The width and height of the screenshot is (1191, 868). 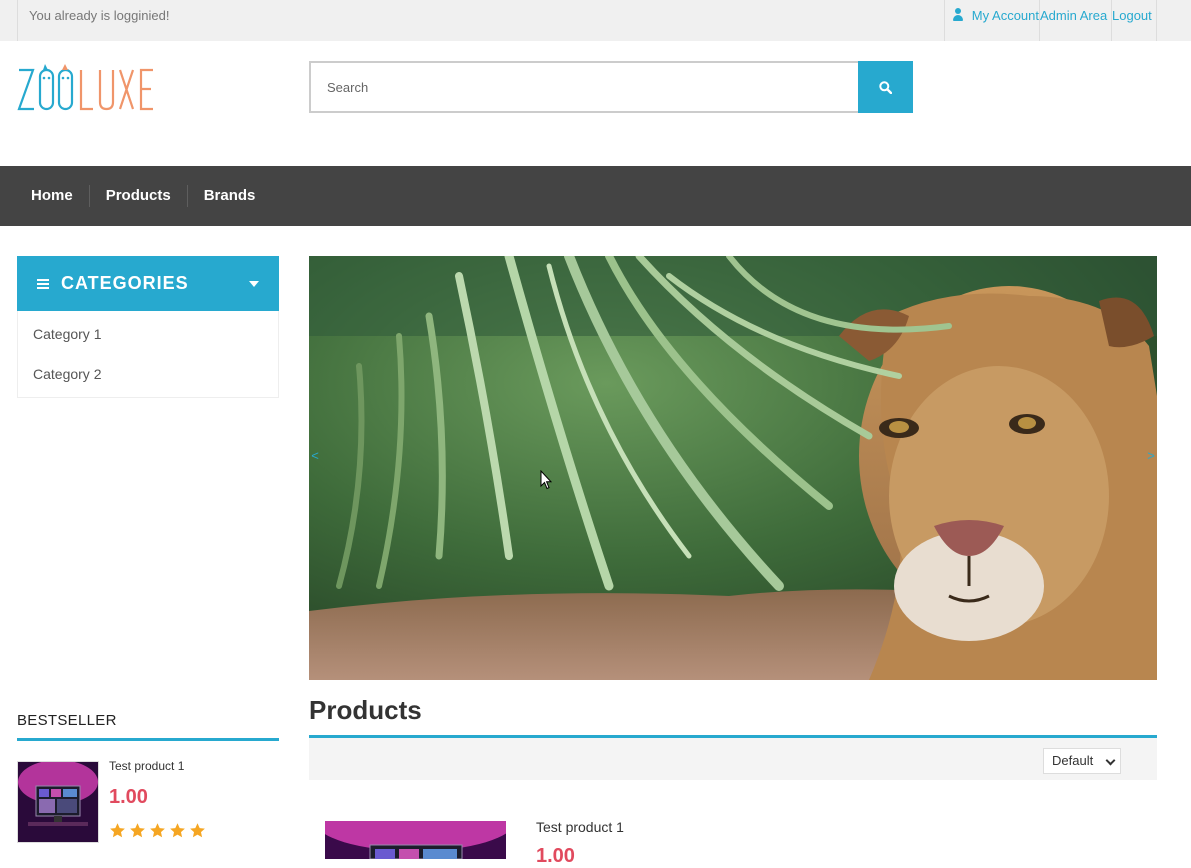 What do you see at coordinates (254, 284) in the screenshot?
I see `caret-down-icon` at bounding box center [254, 284].